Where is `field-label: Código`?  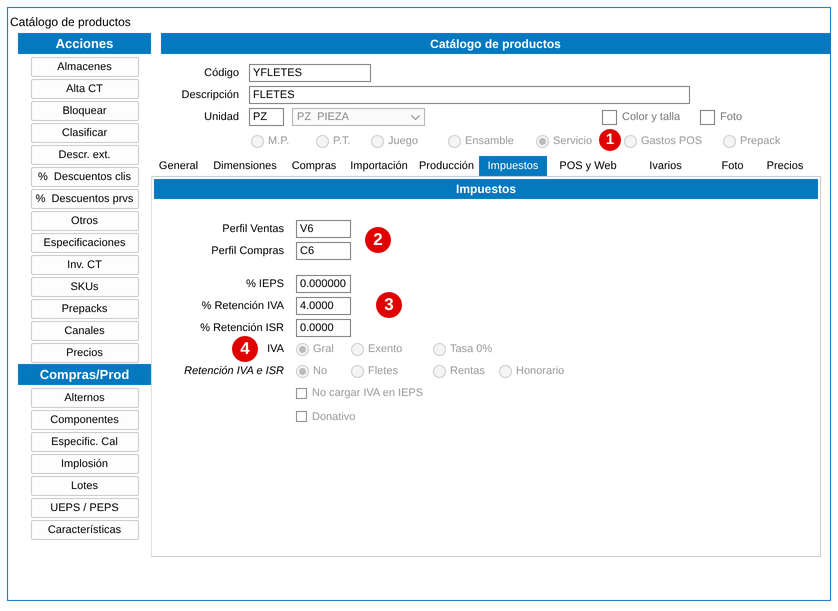 field-label: Código is located at coordinates (221, 73).